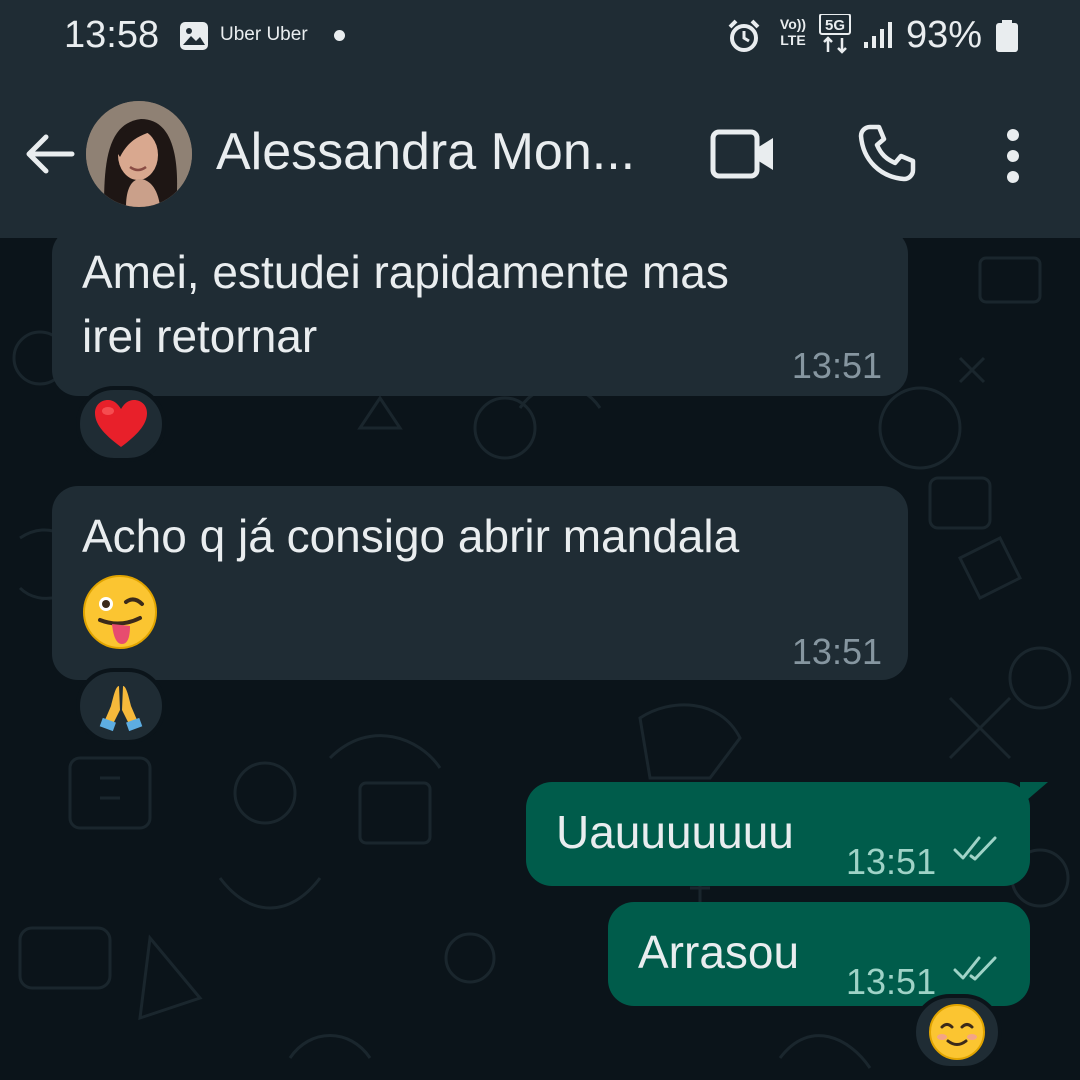  Describe the element at coordinates (194, 36) in the screenshot. I see `gallery-icon` at that location.